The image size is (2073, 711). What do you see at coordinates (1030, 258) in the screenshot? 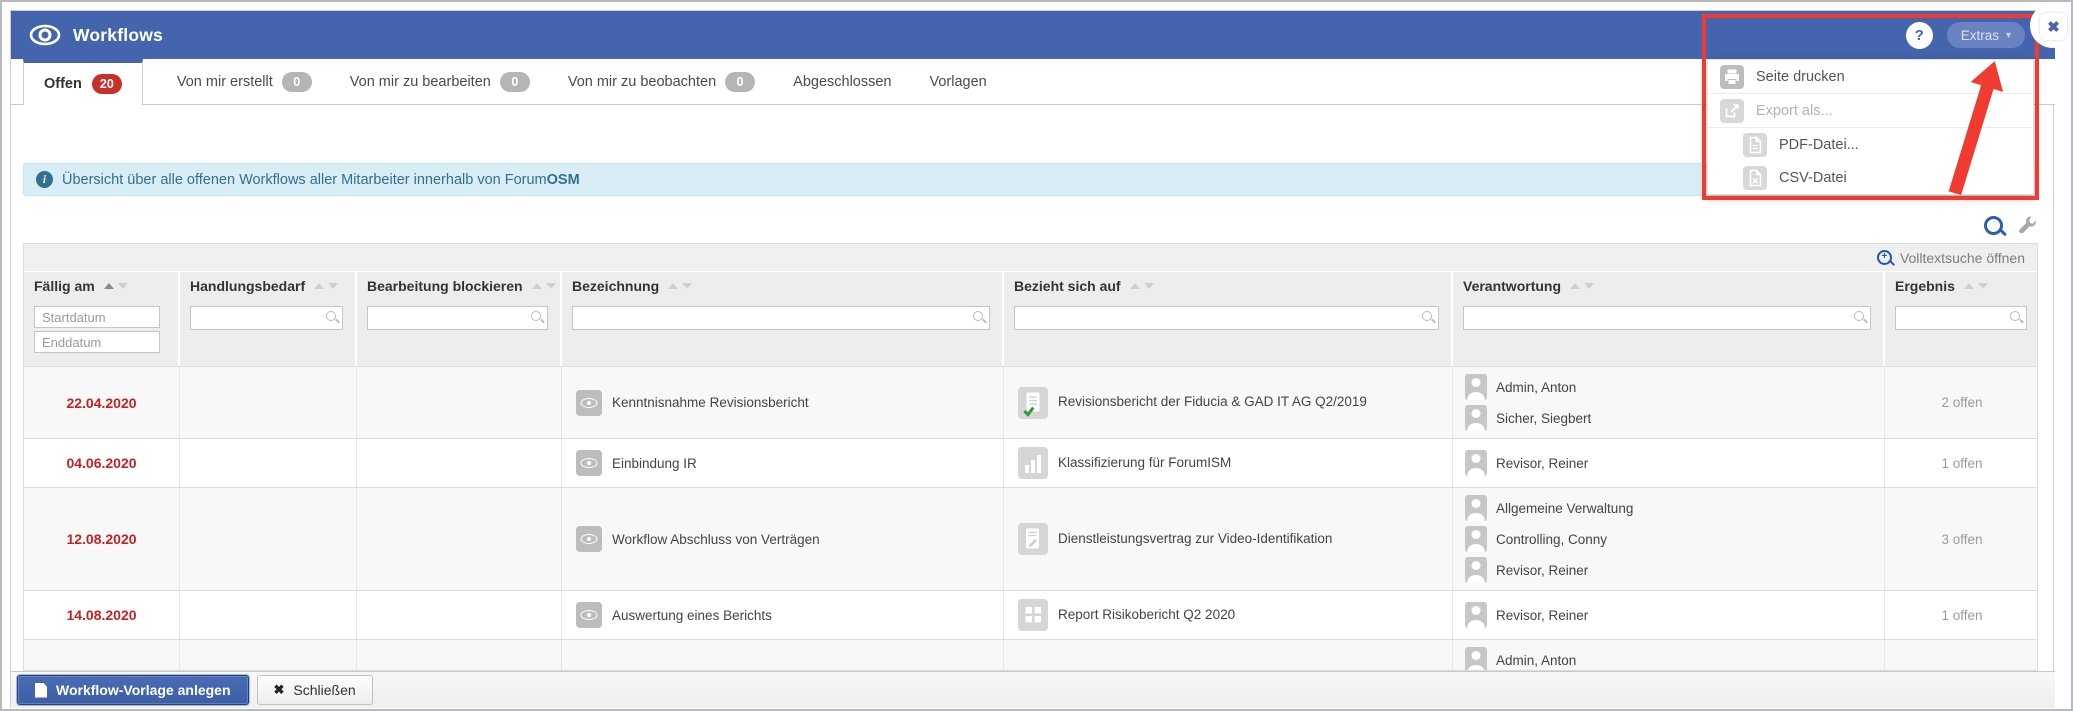
I see `fulltext-search-toggle: Volltextsuche öffnen` at bounding box center [1030, 258].